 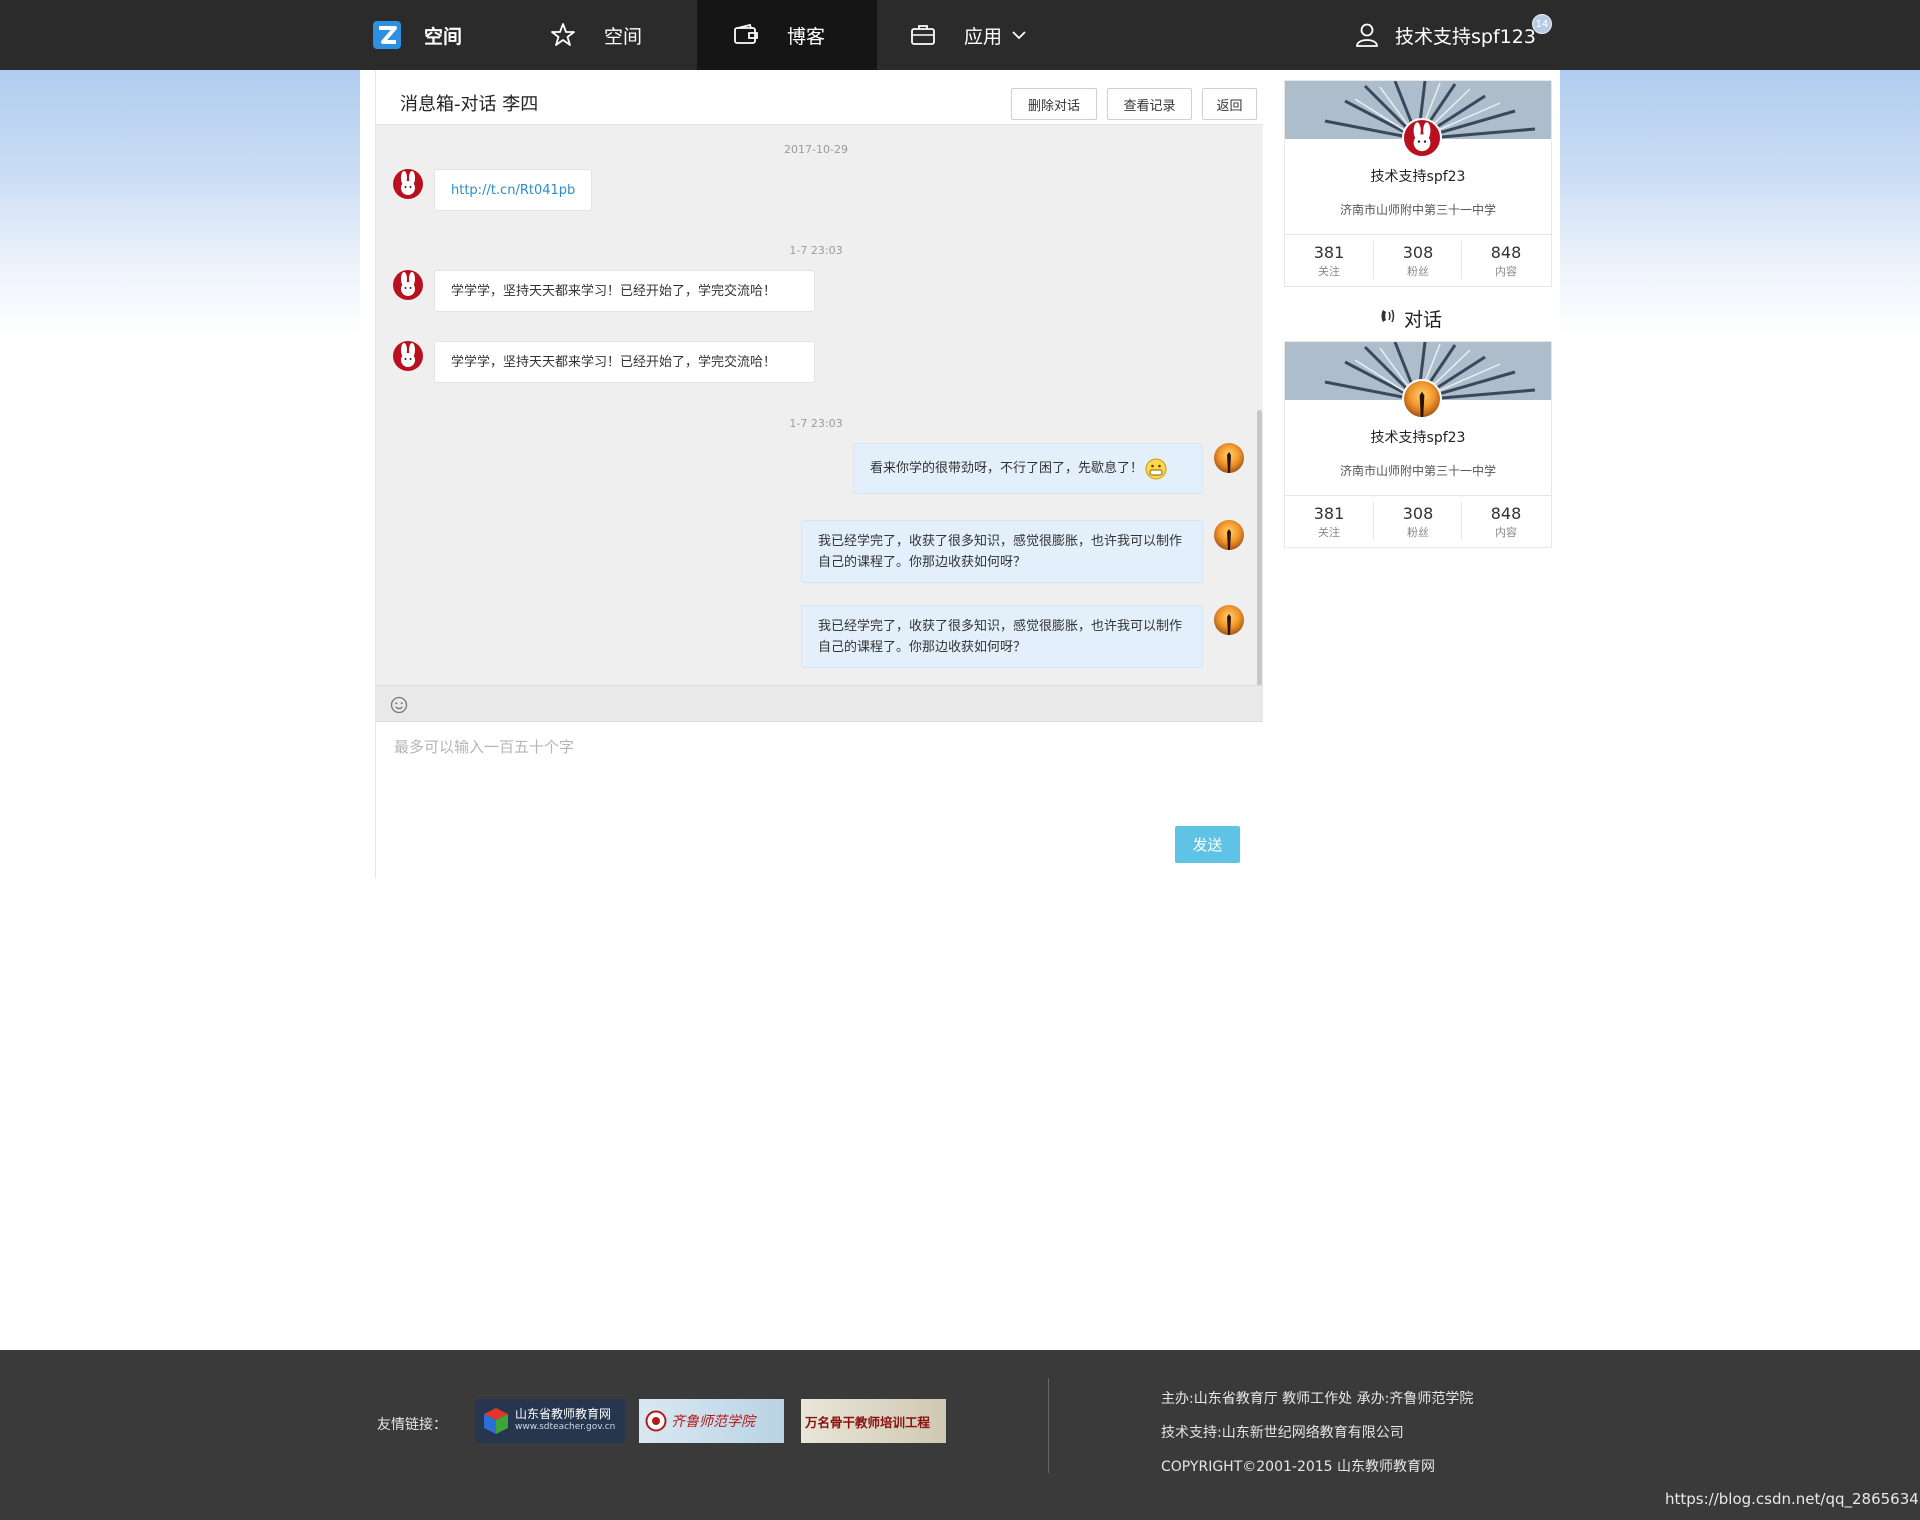 I want to click on friend-link-teacher-training: 万名骨干教师培训工程, so click(x=873, y=1421).